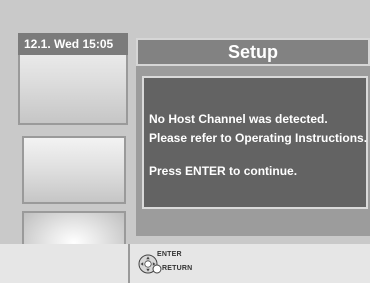 The width and height of the screenshot is (370, 283). Describe the element at coordinates (258, 138) in the screenshot. I see `message-line-2: Please refer to Operating Instructions.` at that location.